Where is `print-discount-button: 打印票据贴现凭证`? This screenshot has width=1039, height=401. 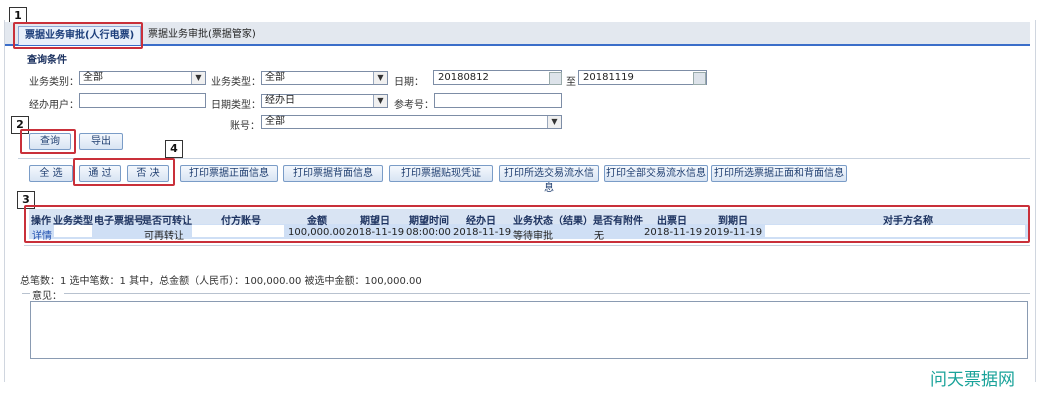 print-discount-button: 打印票据贴现凭证 is located at coordinates (441, 173).